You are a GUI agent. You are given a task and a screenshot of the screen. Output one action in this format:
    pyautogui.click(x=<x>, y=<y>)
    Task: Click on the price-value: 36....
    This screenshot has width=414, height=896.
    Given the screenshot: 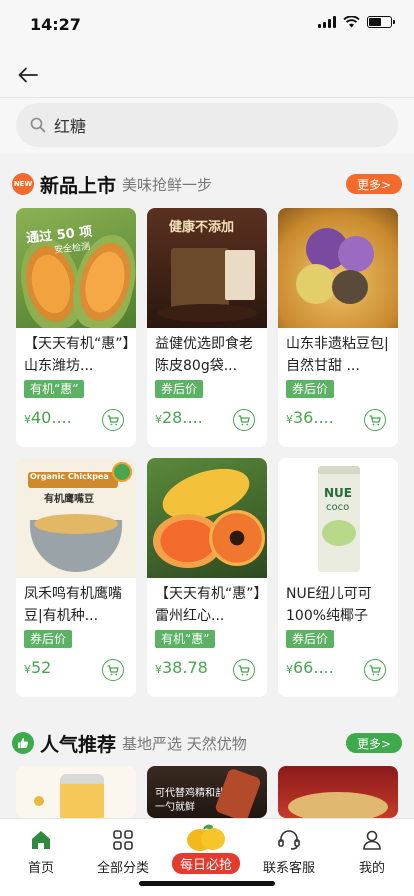 What is the action you would take?
    pyautogui.click(x=313, y=417)
    